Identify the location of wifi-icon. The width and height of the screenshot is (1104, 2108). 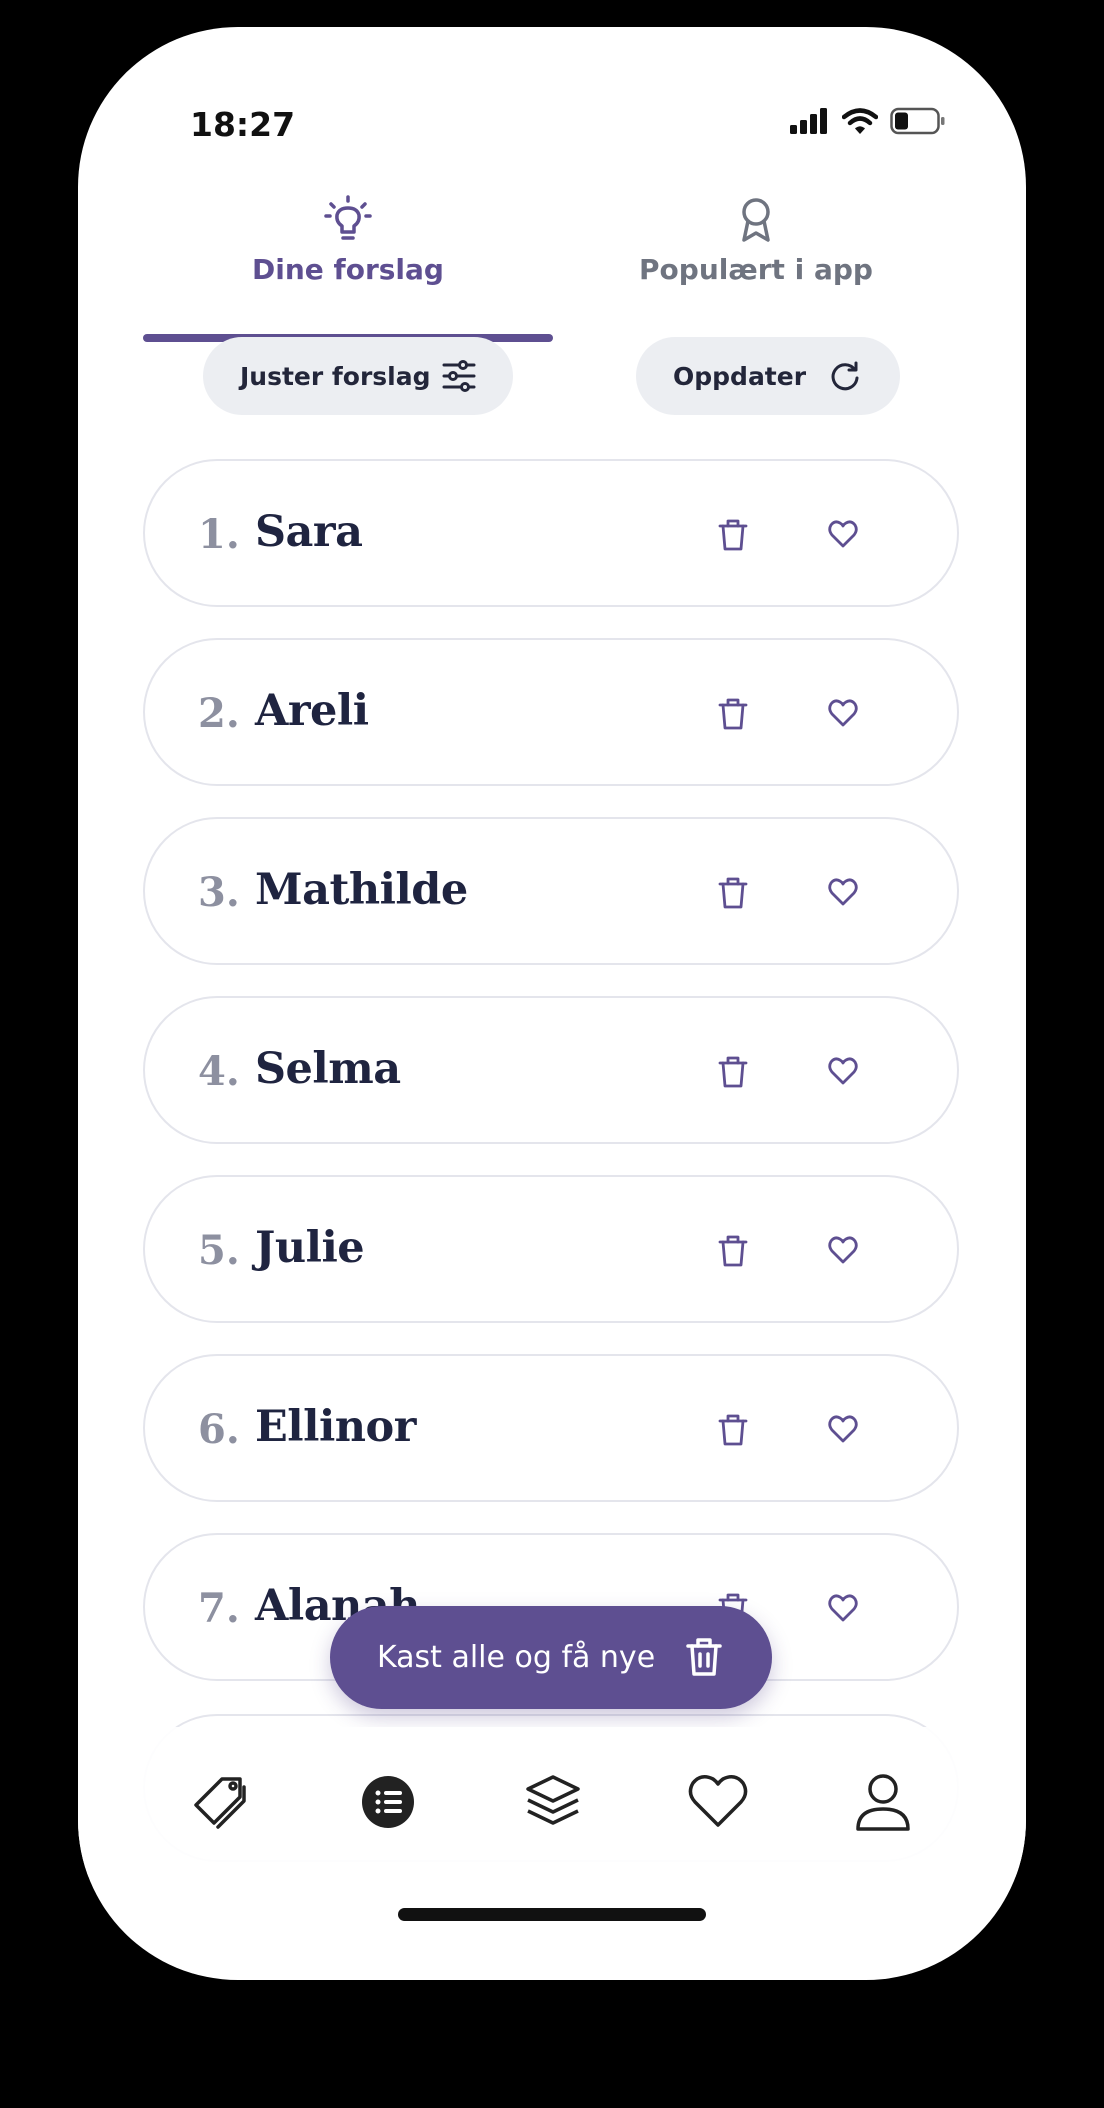
(860, 121).